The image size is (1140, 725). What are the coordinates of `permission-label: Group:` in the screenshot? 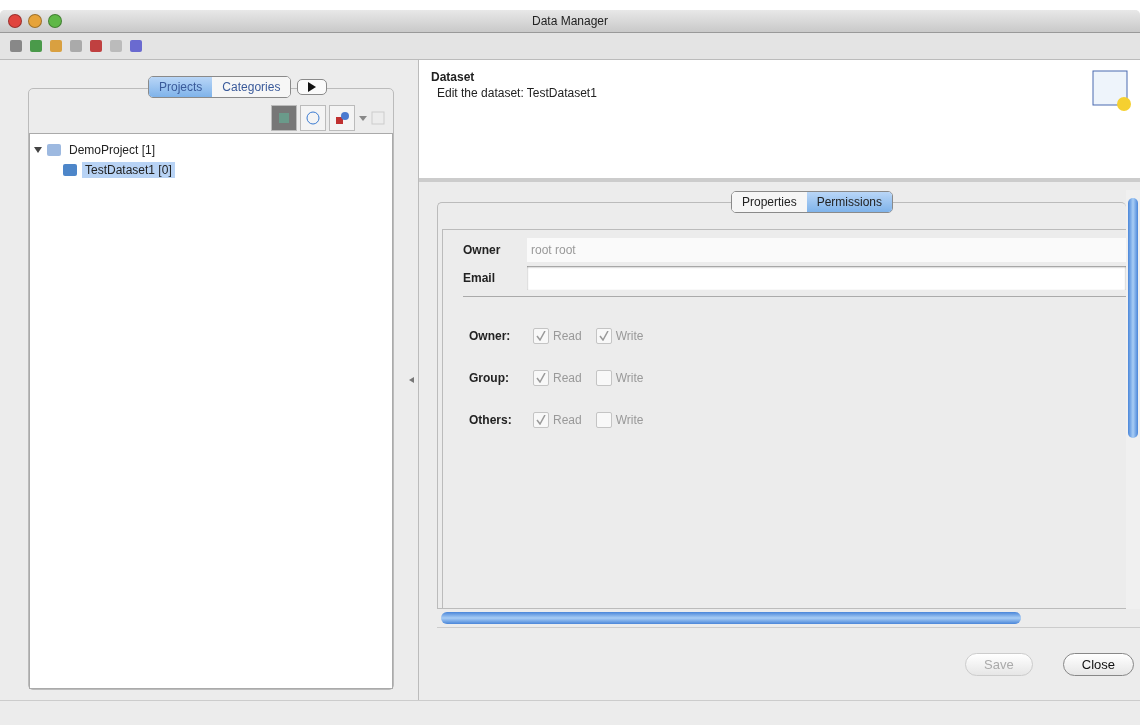 It's located at (489, 378).